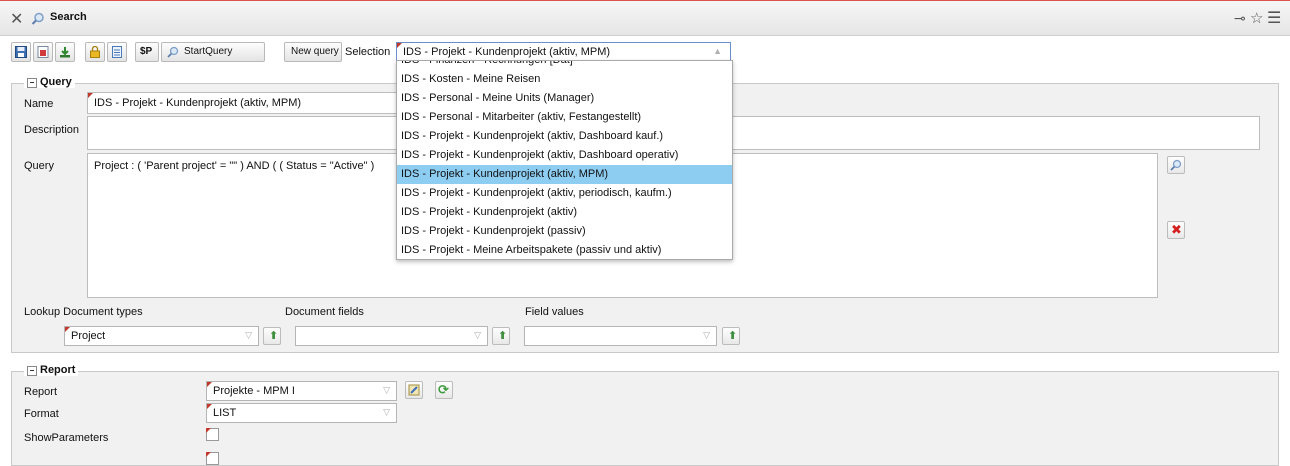  I want to click on floppy-disk-icon, so click(21, 52).